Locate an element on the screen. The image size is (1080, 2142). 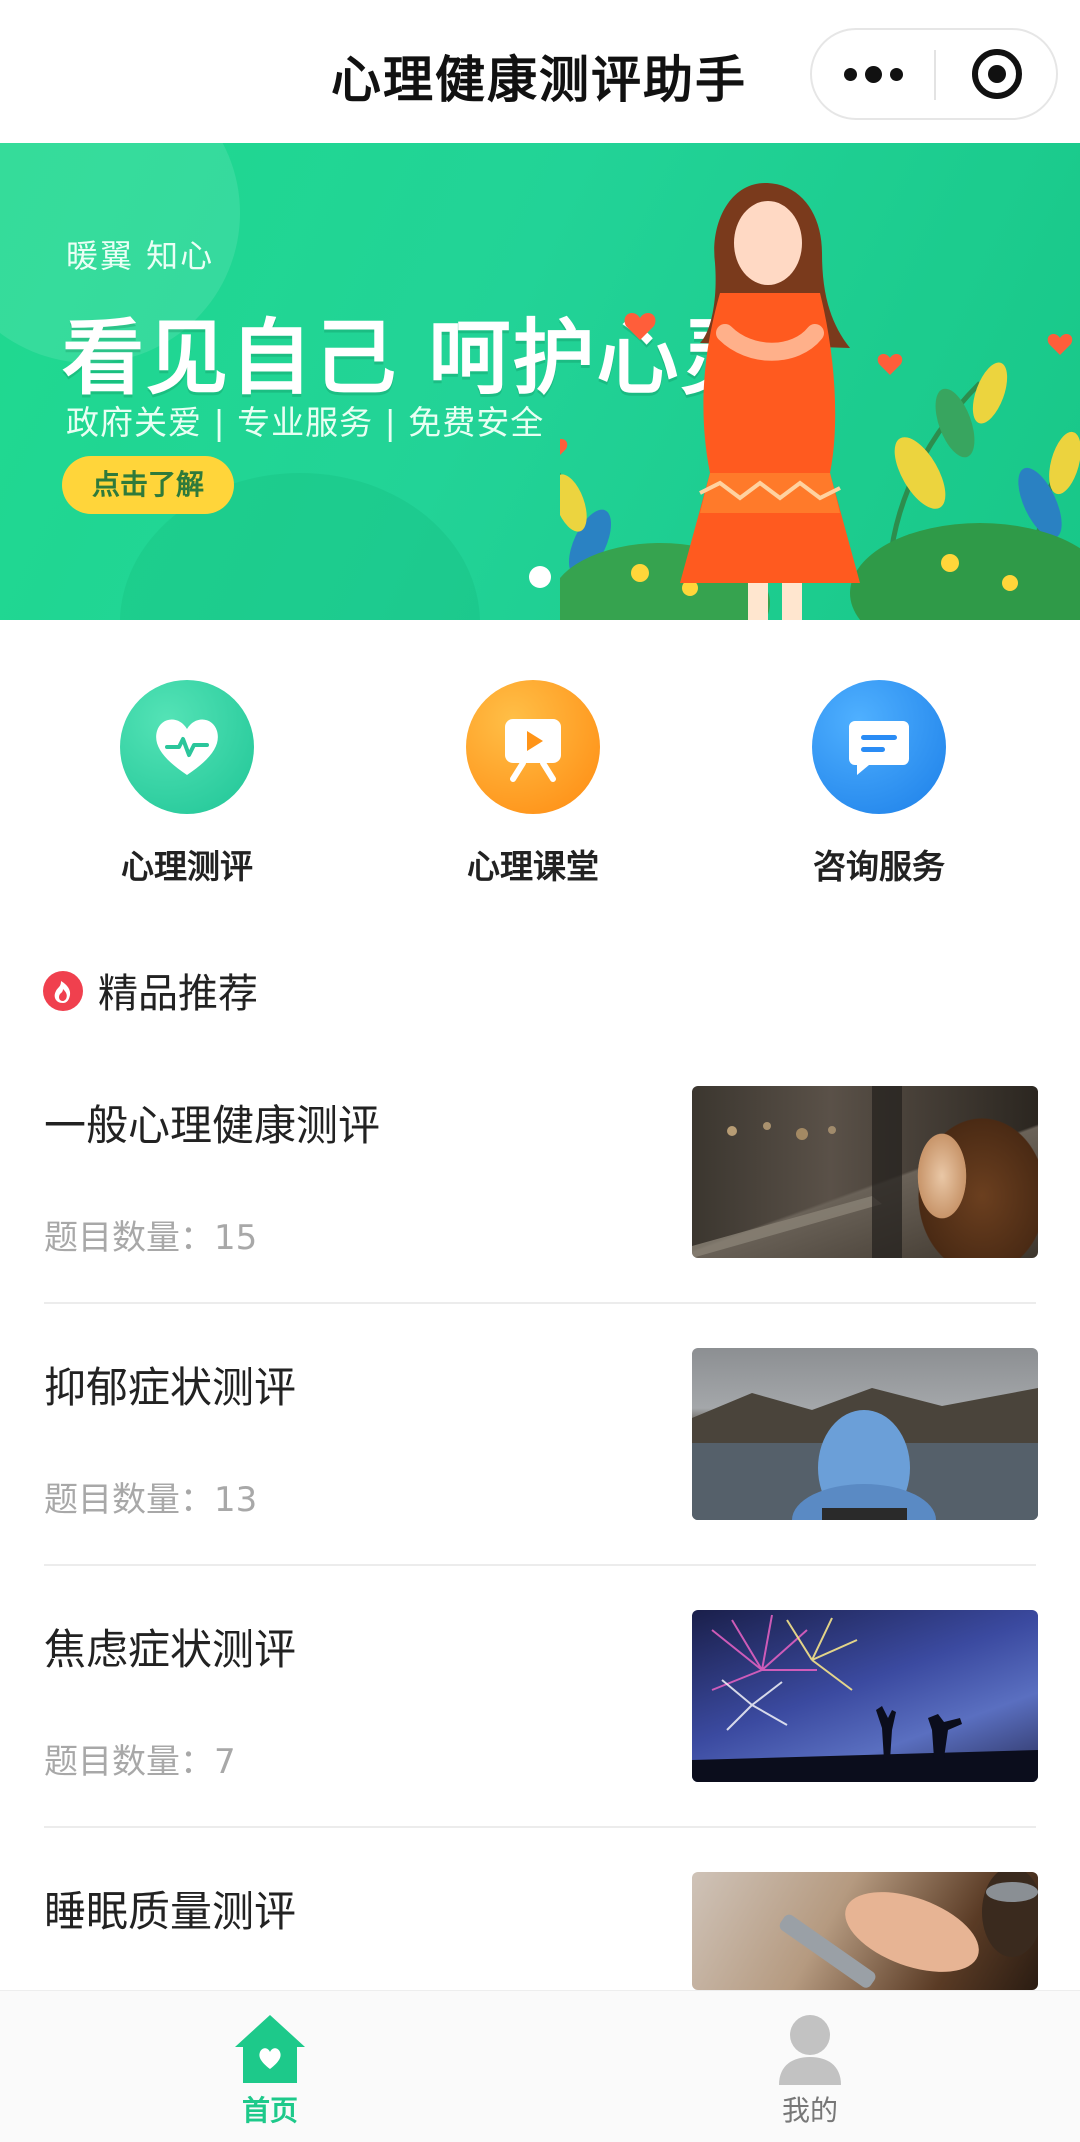
tab-mine: 我的 is located at coordinates (810, 2065).